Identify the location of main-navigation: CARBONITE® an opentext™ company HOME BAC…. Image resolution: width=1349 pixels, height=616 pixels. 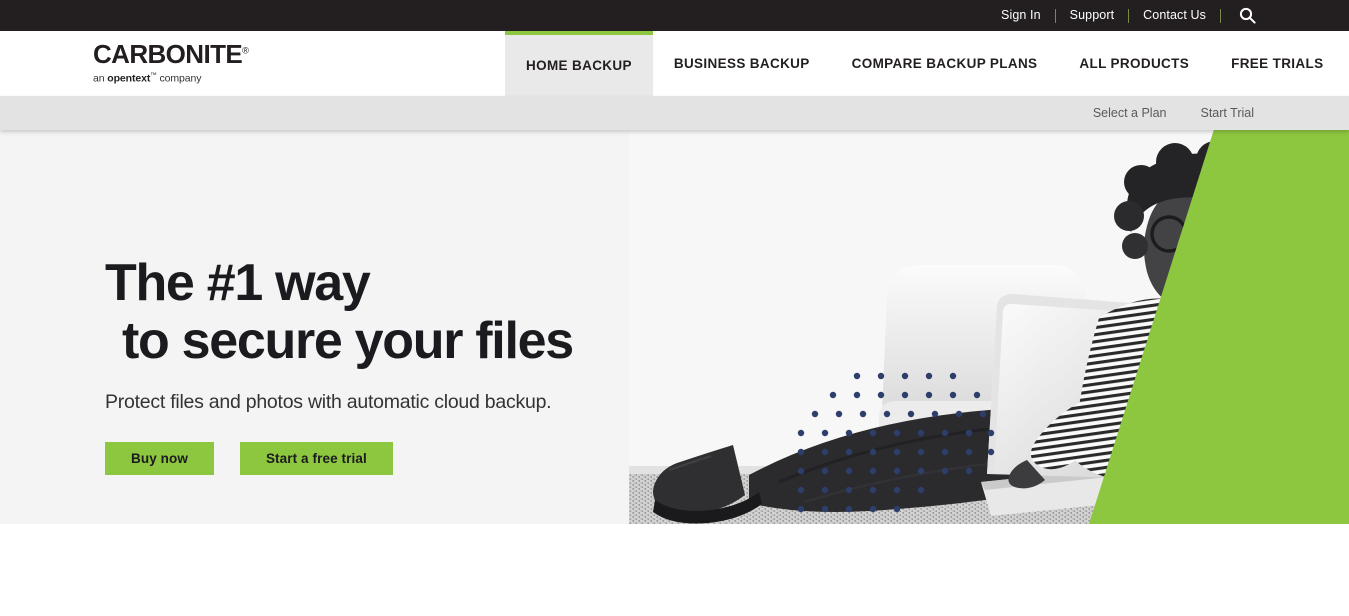
(674, 63).